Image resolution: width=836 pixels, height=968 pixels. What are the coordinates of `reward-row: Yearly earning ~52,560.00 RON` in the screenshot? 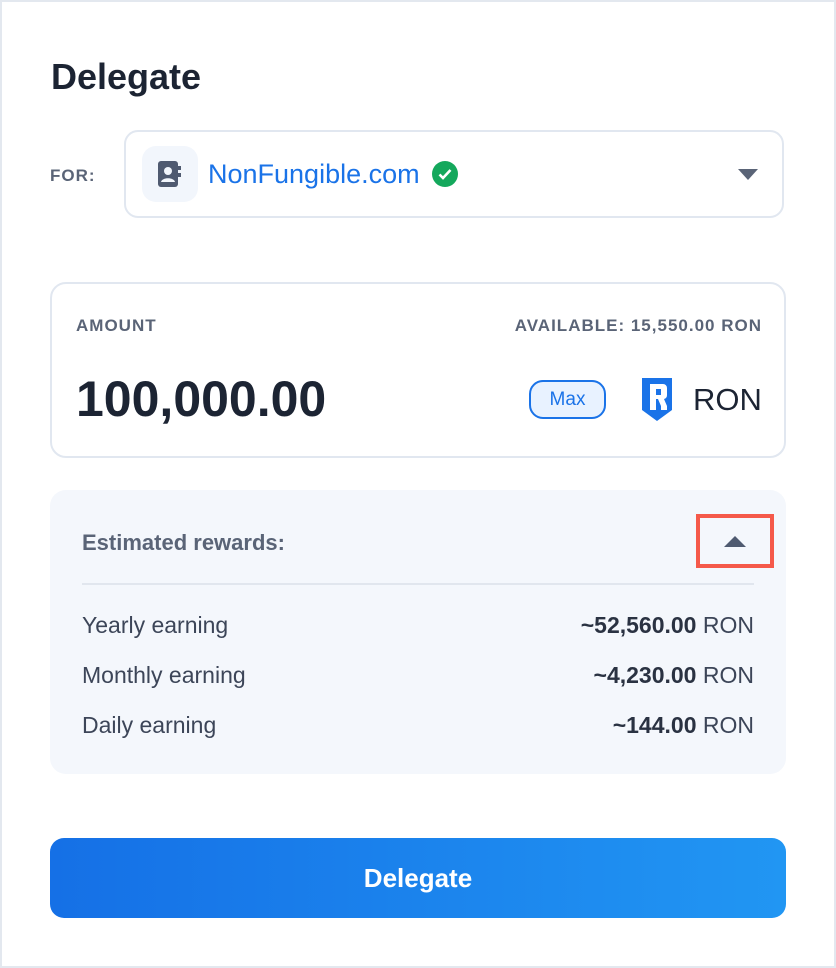 It's located at (418, 625).